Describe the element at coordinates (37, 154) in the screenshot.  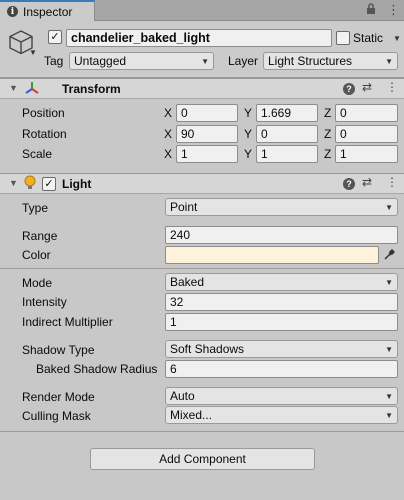
I see `scale-label: Scale` at that location.